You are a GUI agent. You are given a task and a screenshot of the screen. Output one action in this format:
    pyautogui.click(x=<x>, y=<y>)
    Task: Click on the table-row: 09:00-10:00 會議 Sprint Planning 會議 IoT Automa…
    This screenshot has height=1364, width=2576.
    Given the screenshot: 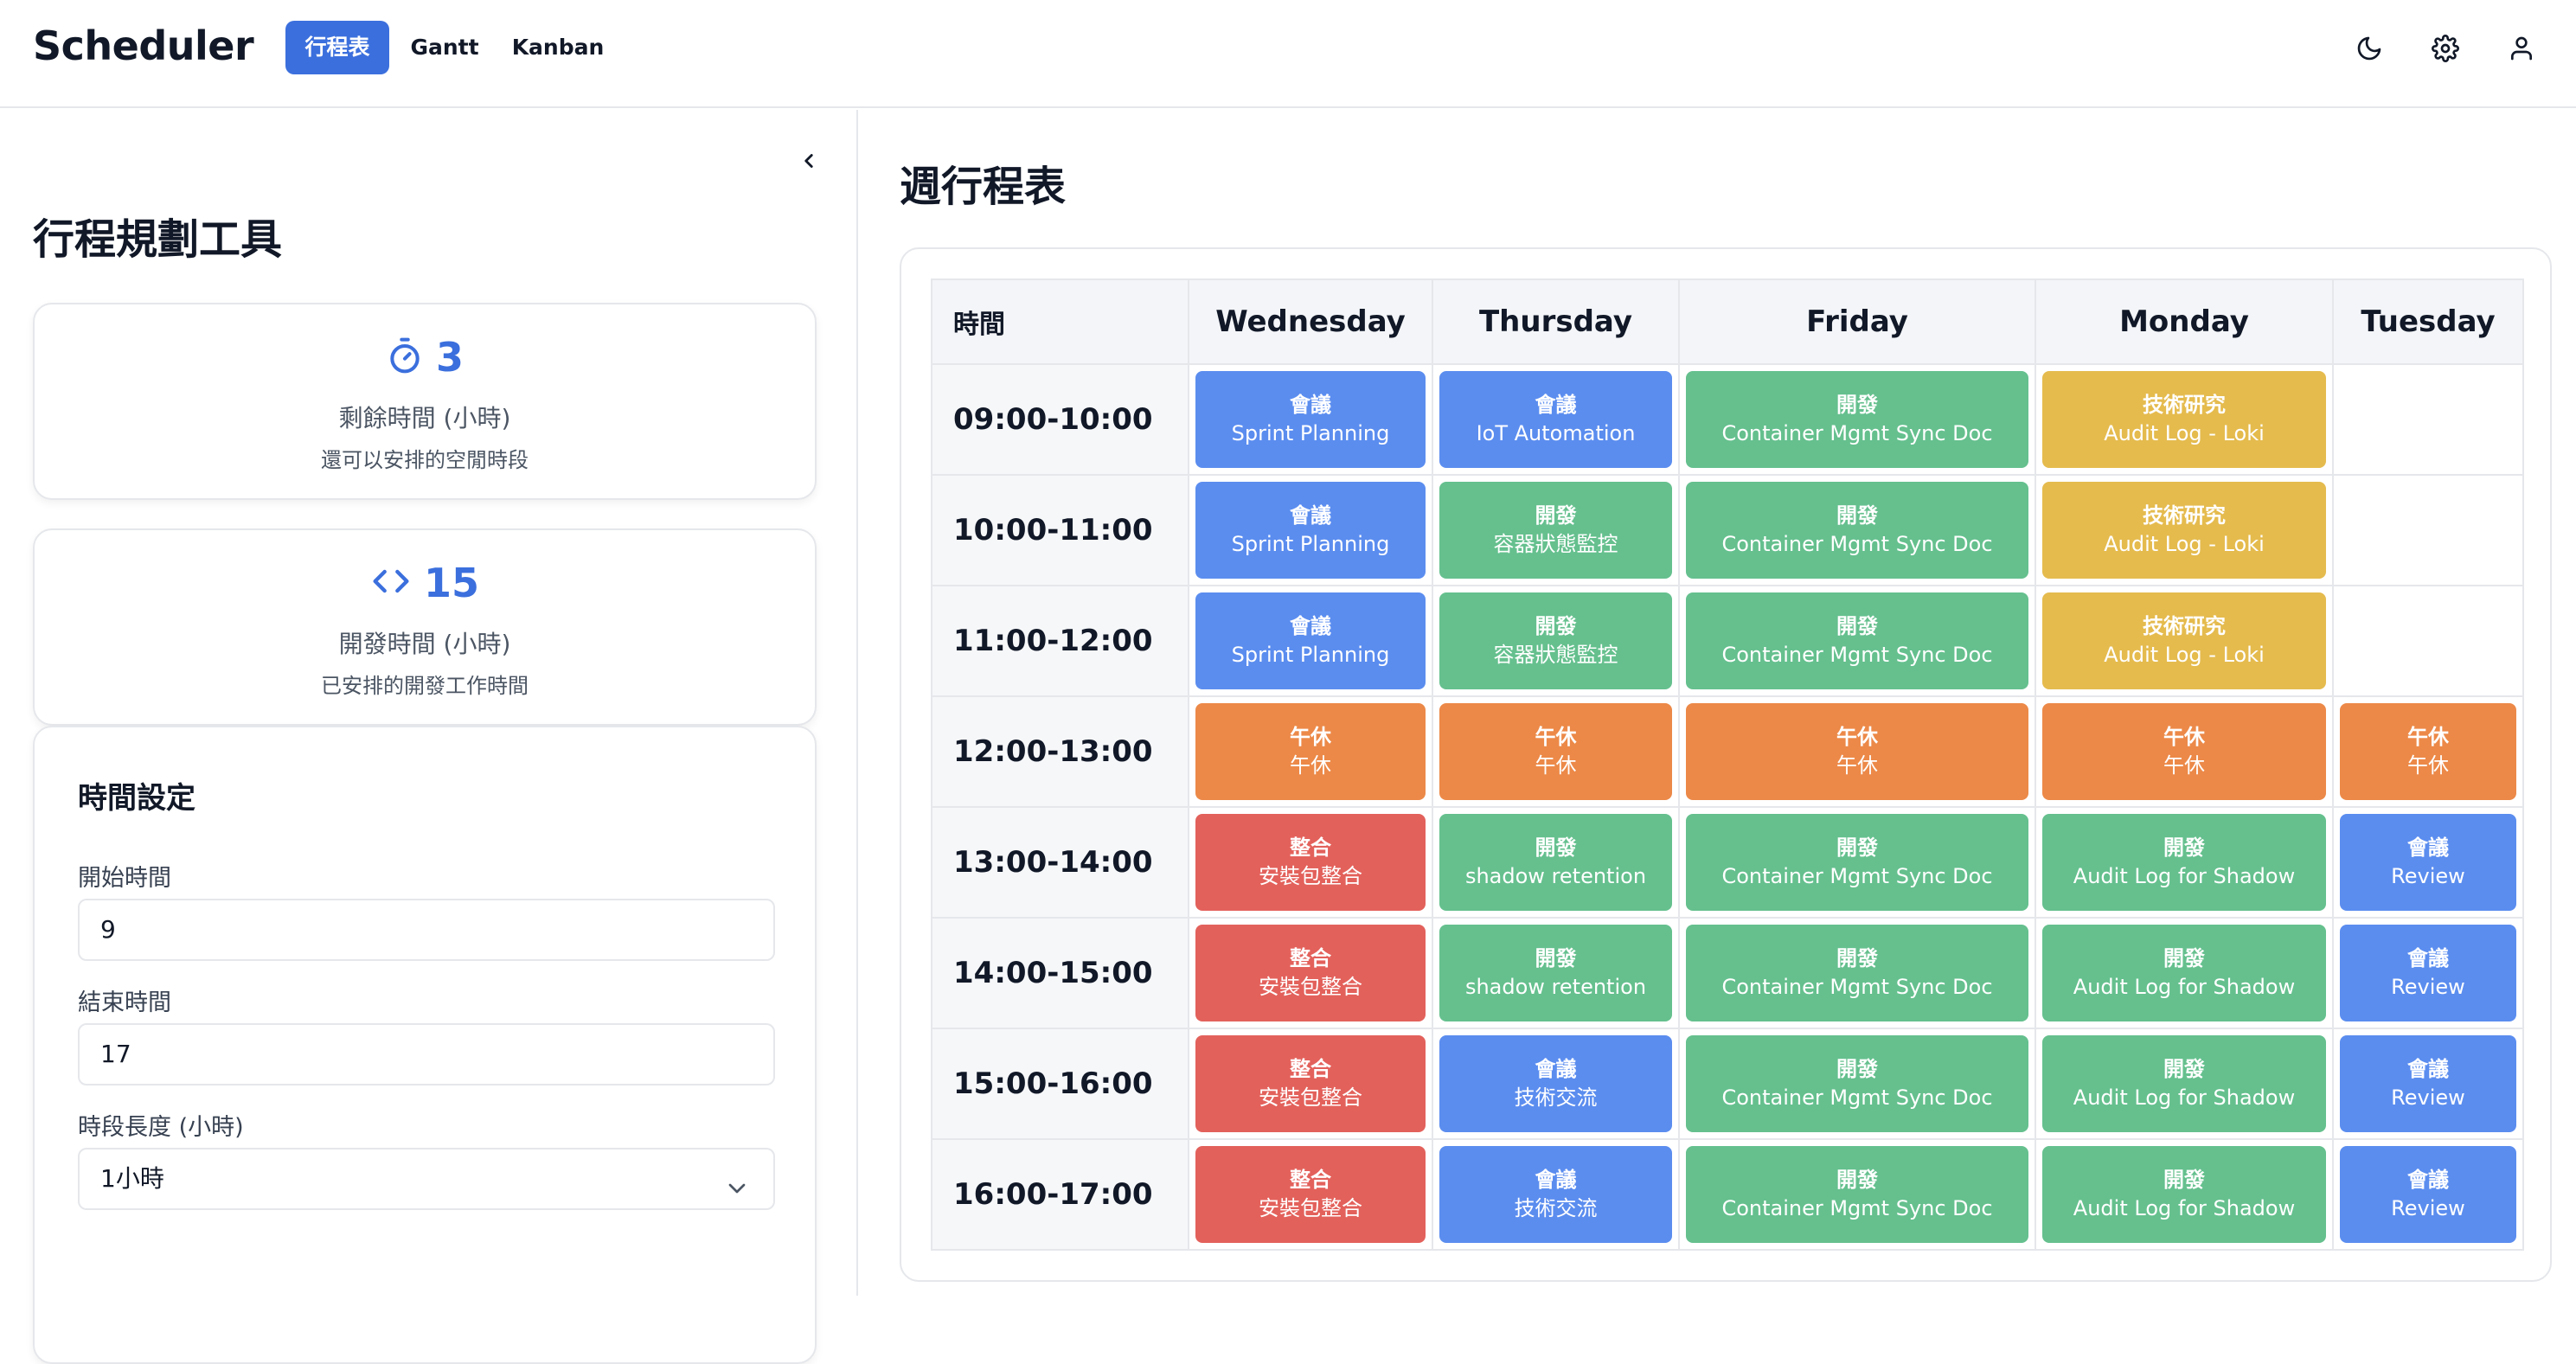 What is the action you would take?
    pyautogui.click(x=1727, y=420)
    